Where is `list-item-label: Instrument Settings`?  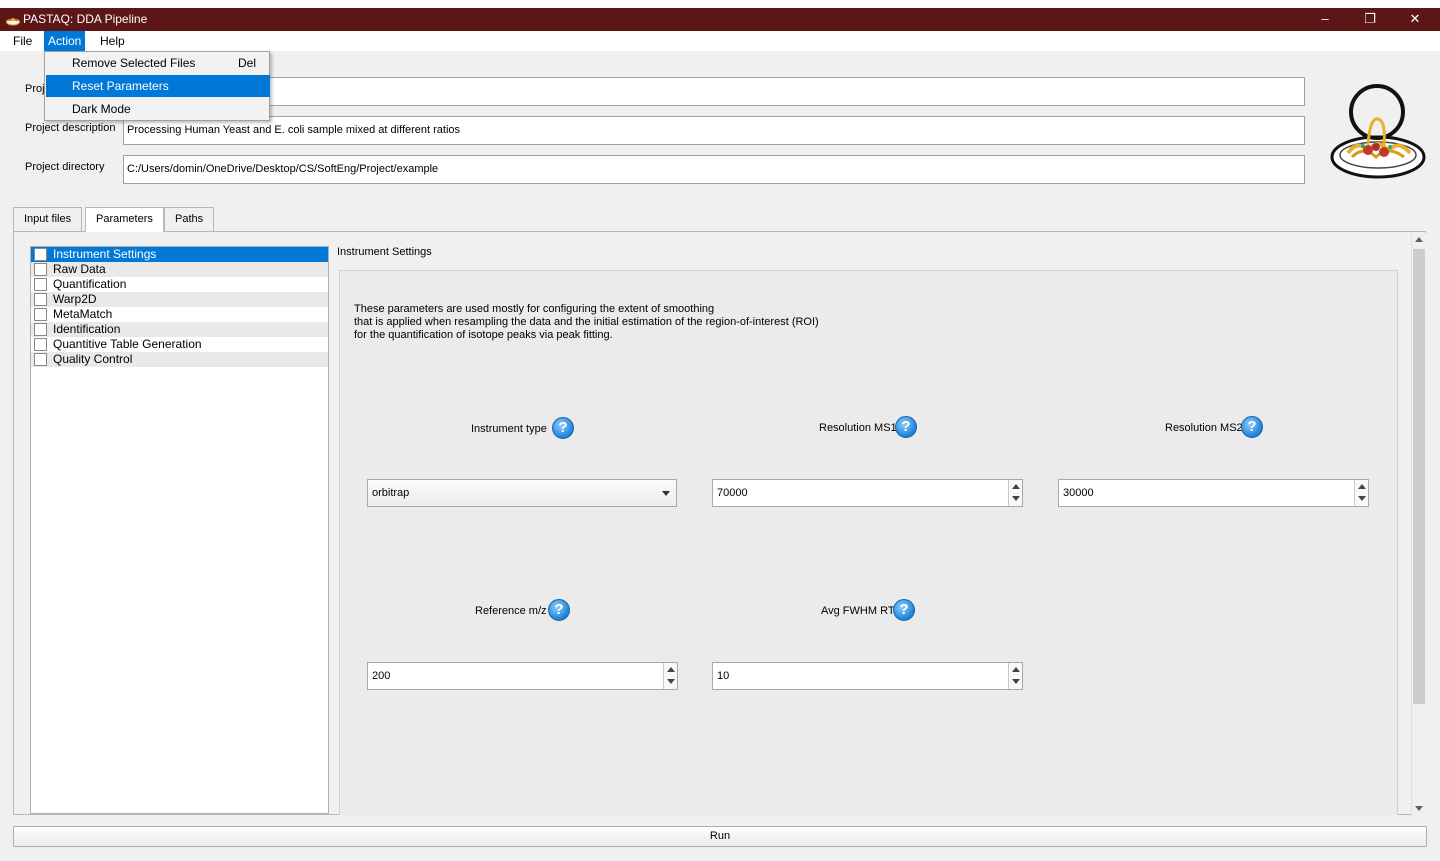 list-item-label: Instrument Settings is located at coordinates (105, 254).